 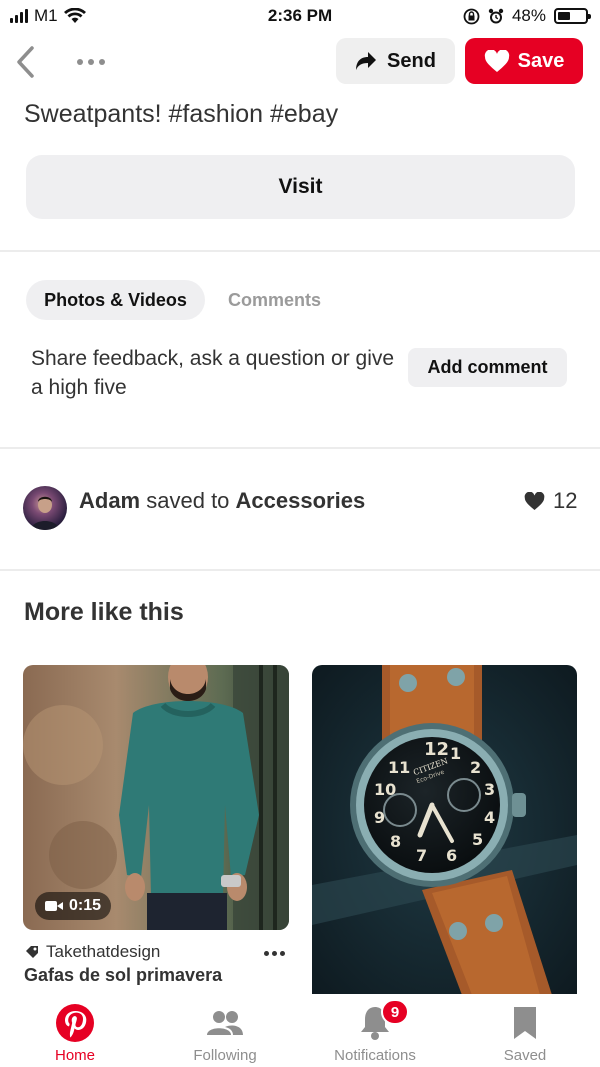 I want to click on back-button, so click(x=25, y=62).